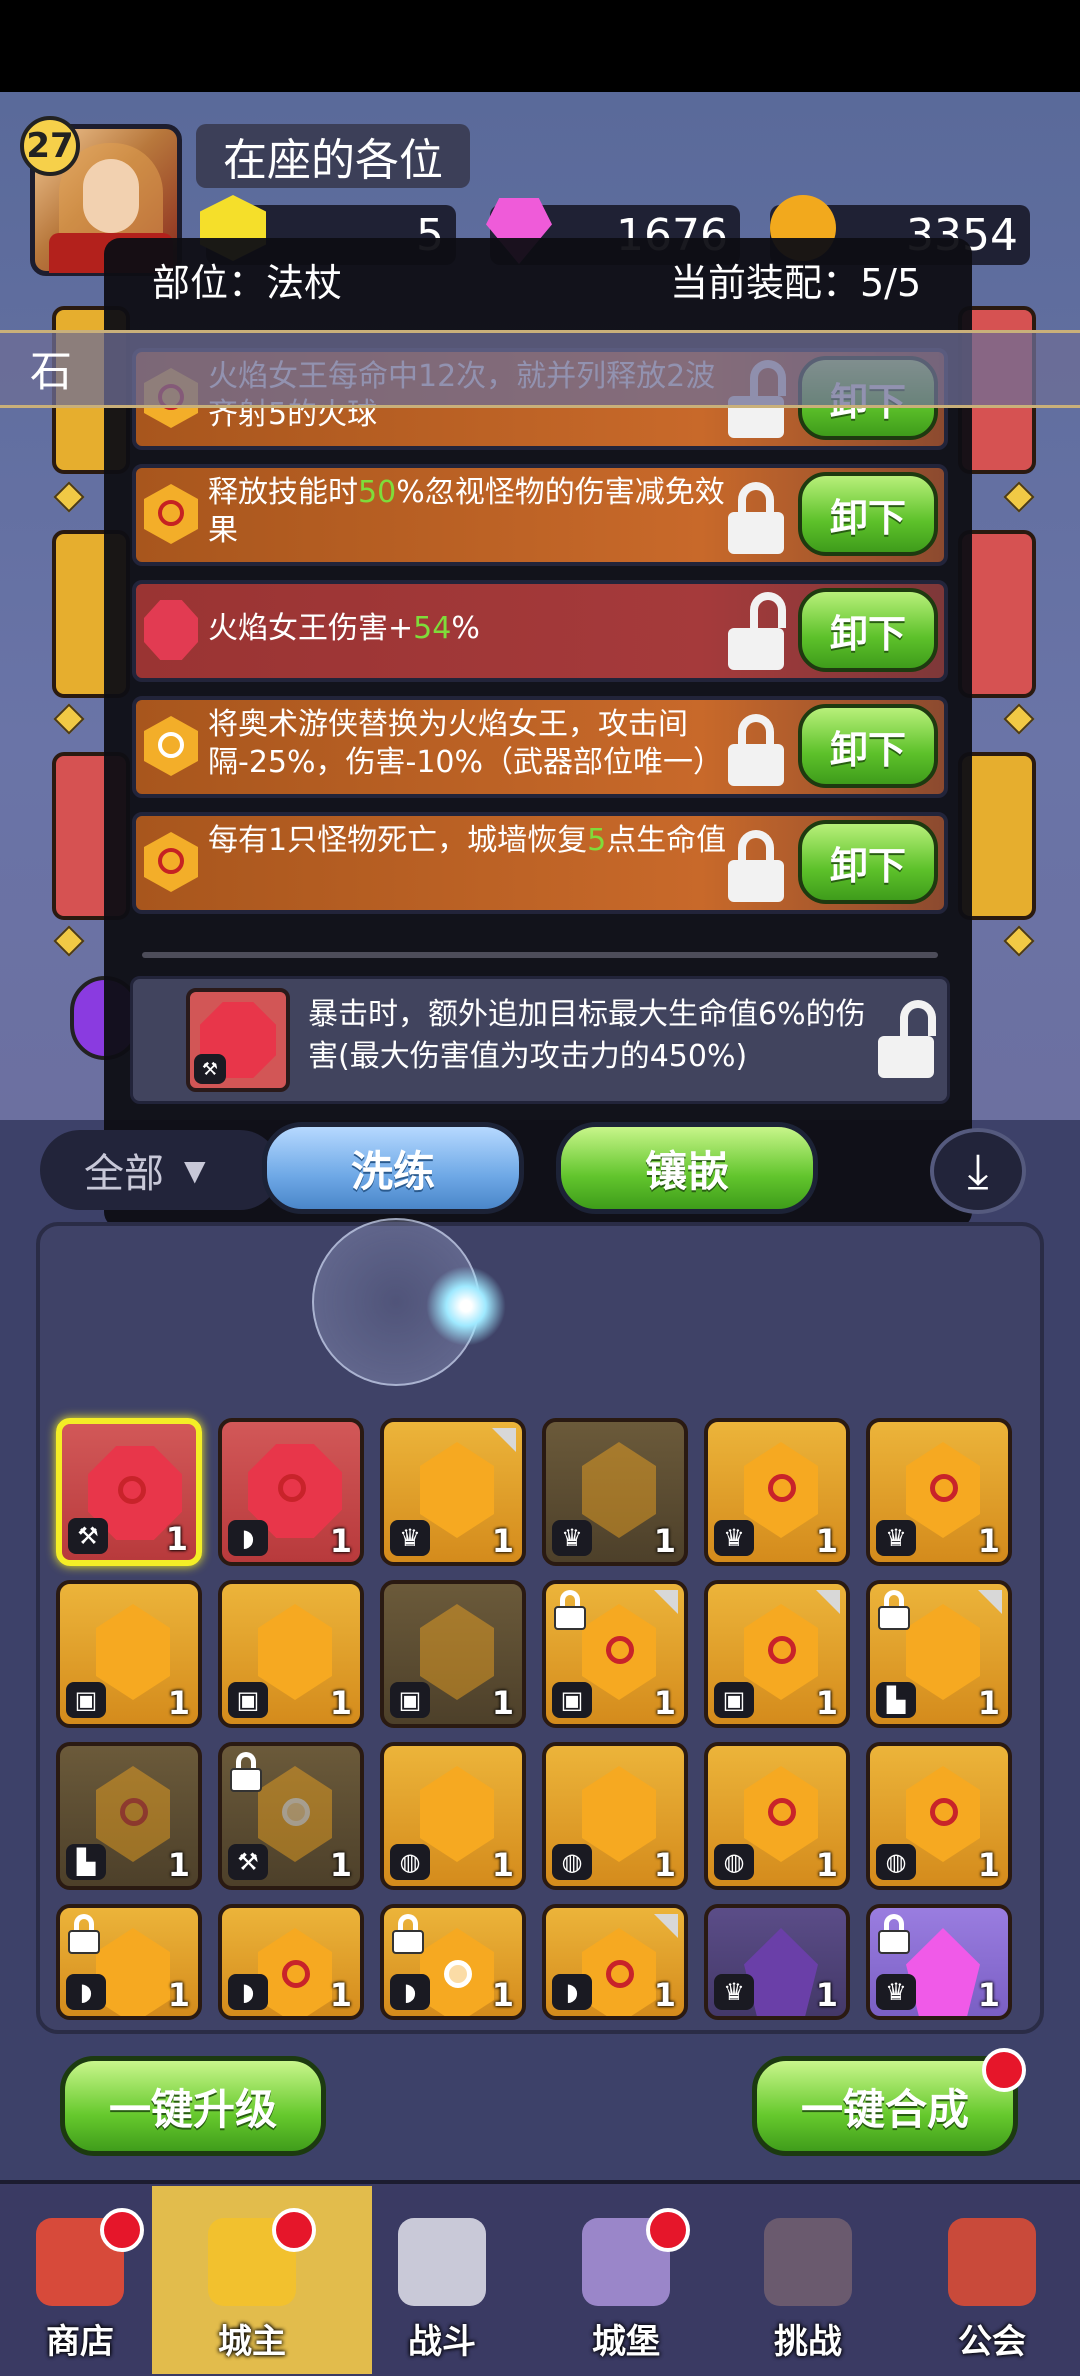 This screenshot has height=2376, width=1080. Describe the element at coordinates (626, 2342) in the screenshot. I see `nav-label: 城堡` at that location.